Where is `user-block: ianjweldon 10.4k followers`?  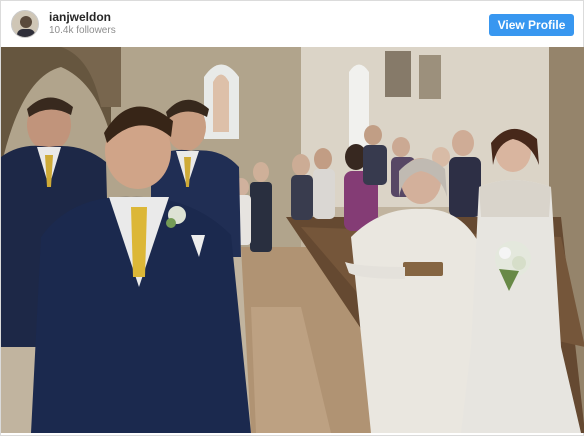
user-block: ianjweldon 10.4k followers is located at coordinates (82, 24).